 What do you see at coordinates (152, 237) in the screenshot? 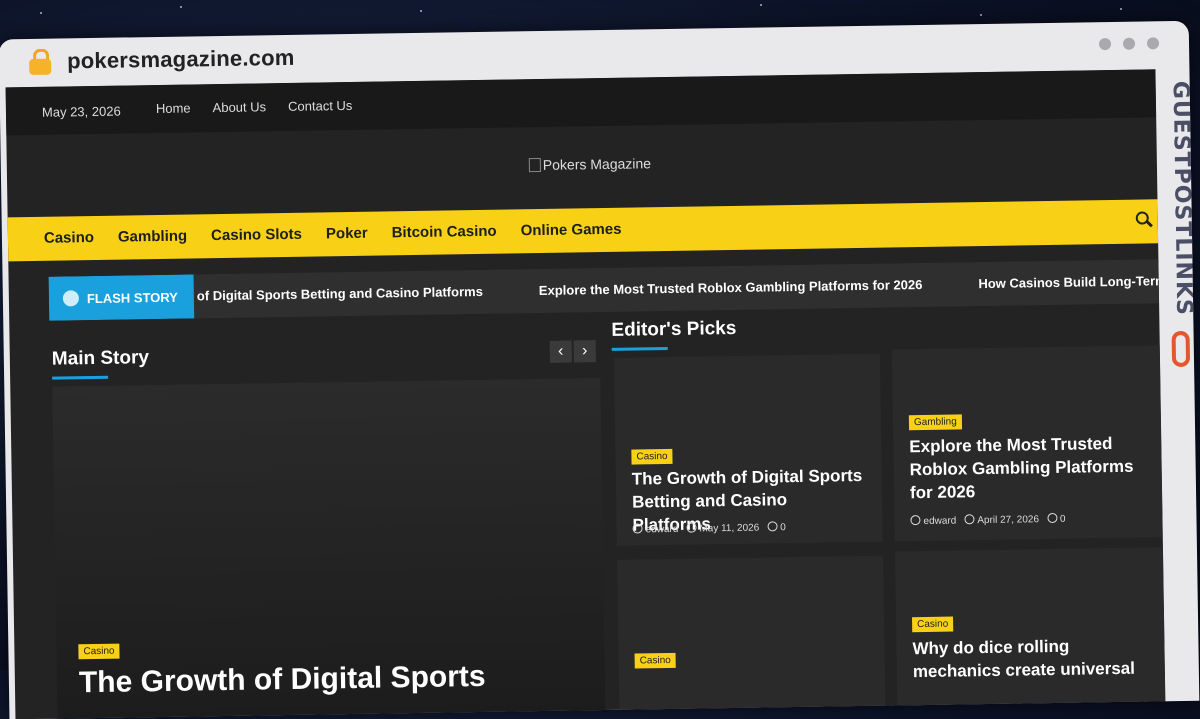
I see `nav-item-gambling: Gambling` at bounding box center [152, 237].